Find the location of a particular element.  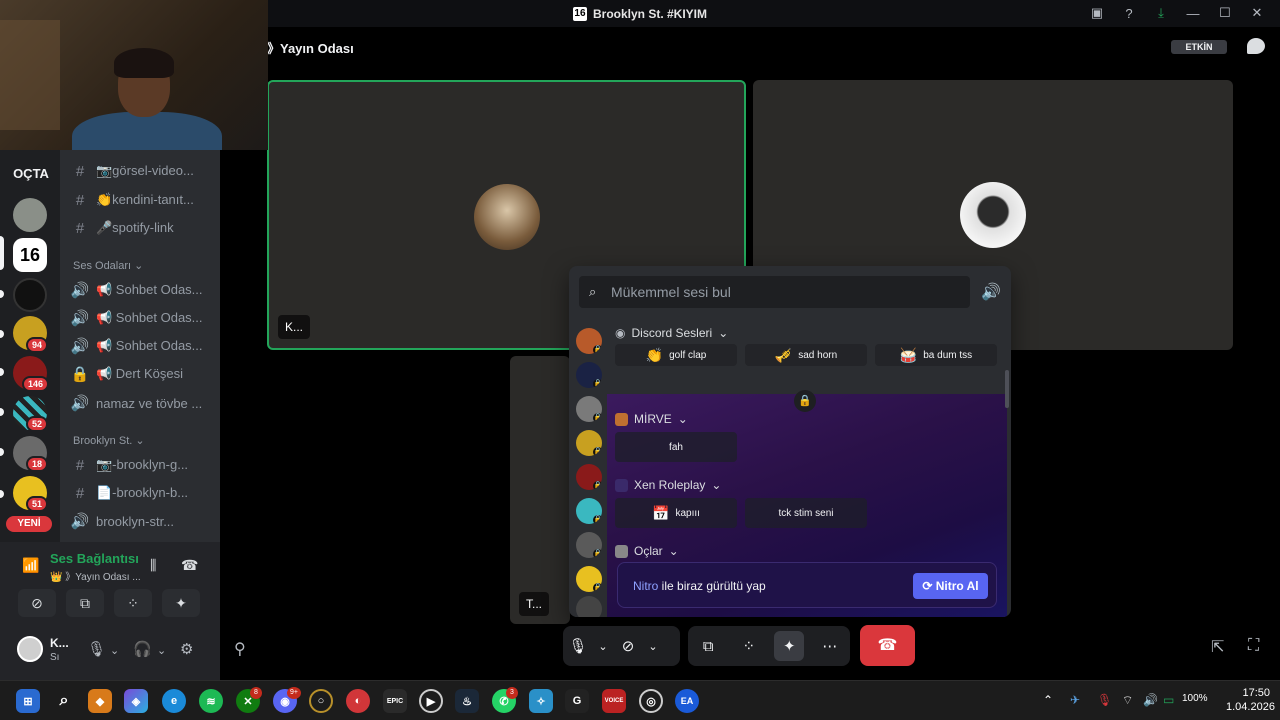

maximize-icon: ☐ is located at coordinates (1225, 13).